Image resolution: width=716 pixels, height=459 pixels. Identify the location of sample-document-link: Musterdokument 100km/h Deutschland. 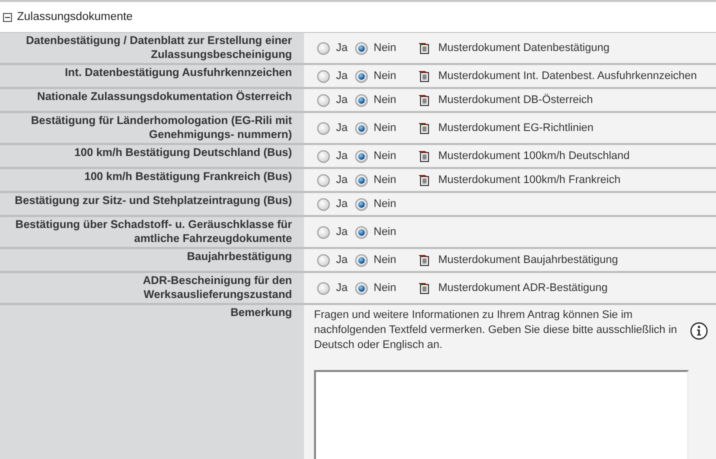
(534, 156).